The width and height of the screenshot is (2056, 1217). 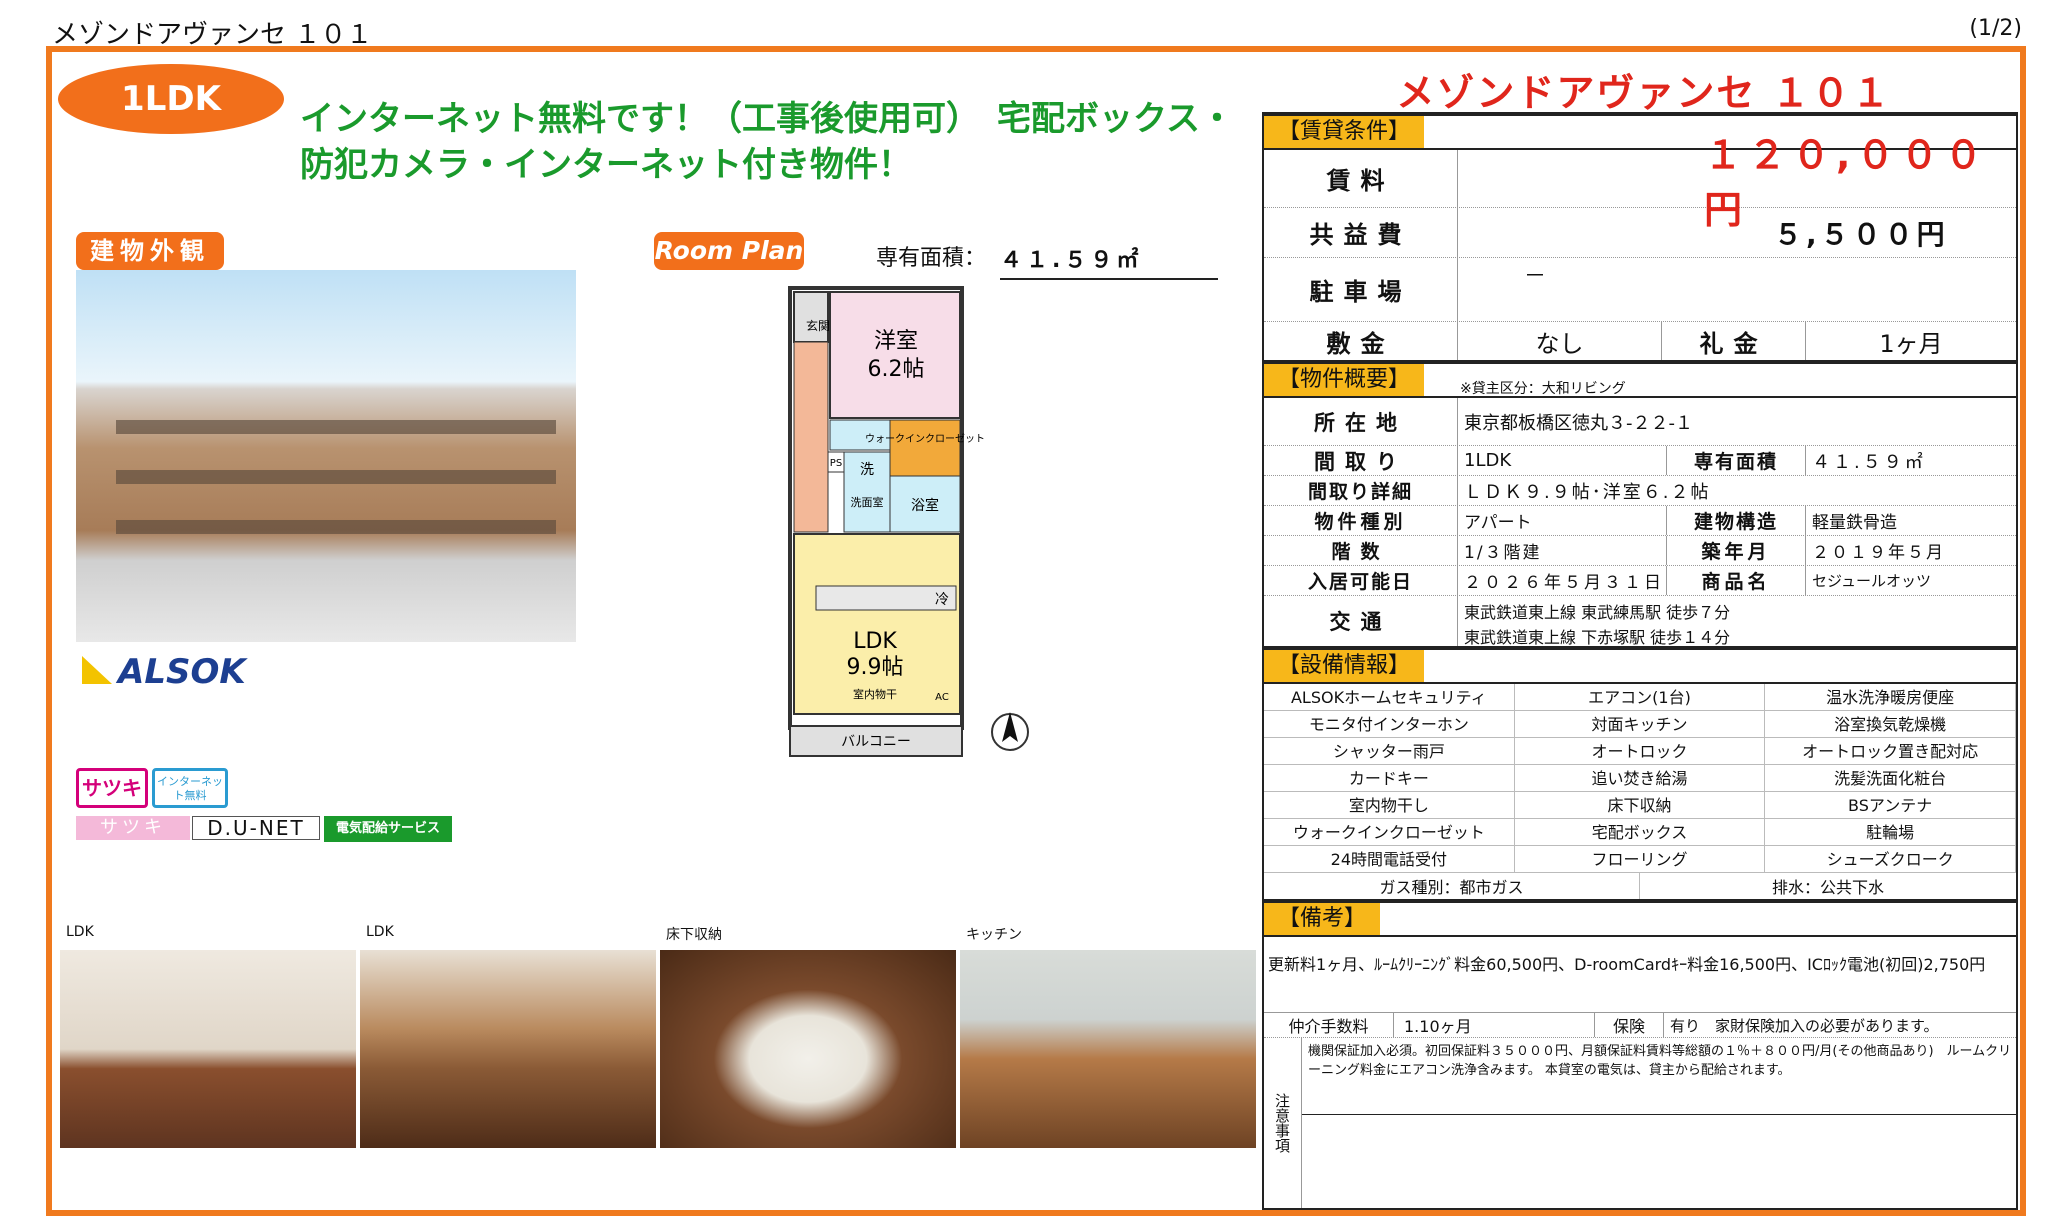 I want to click on equipment-item: 浴室換気乾燥機, so click(x=1890, y=724).